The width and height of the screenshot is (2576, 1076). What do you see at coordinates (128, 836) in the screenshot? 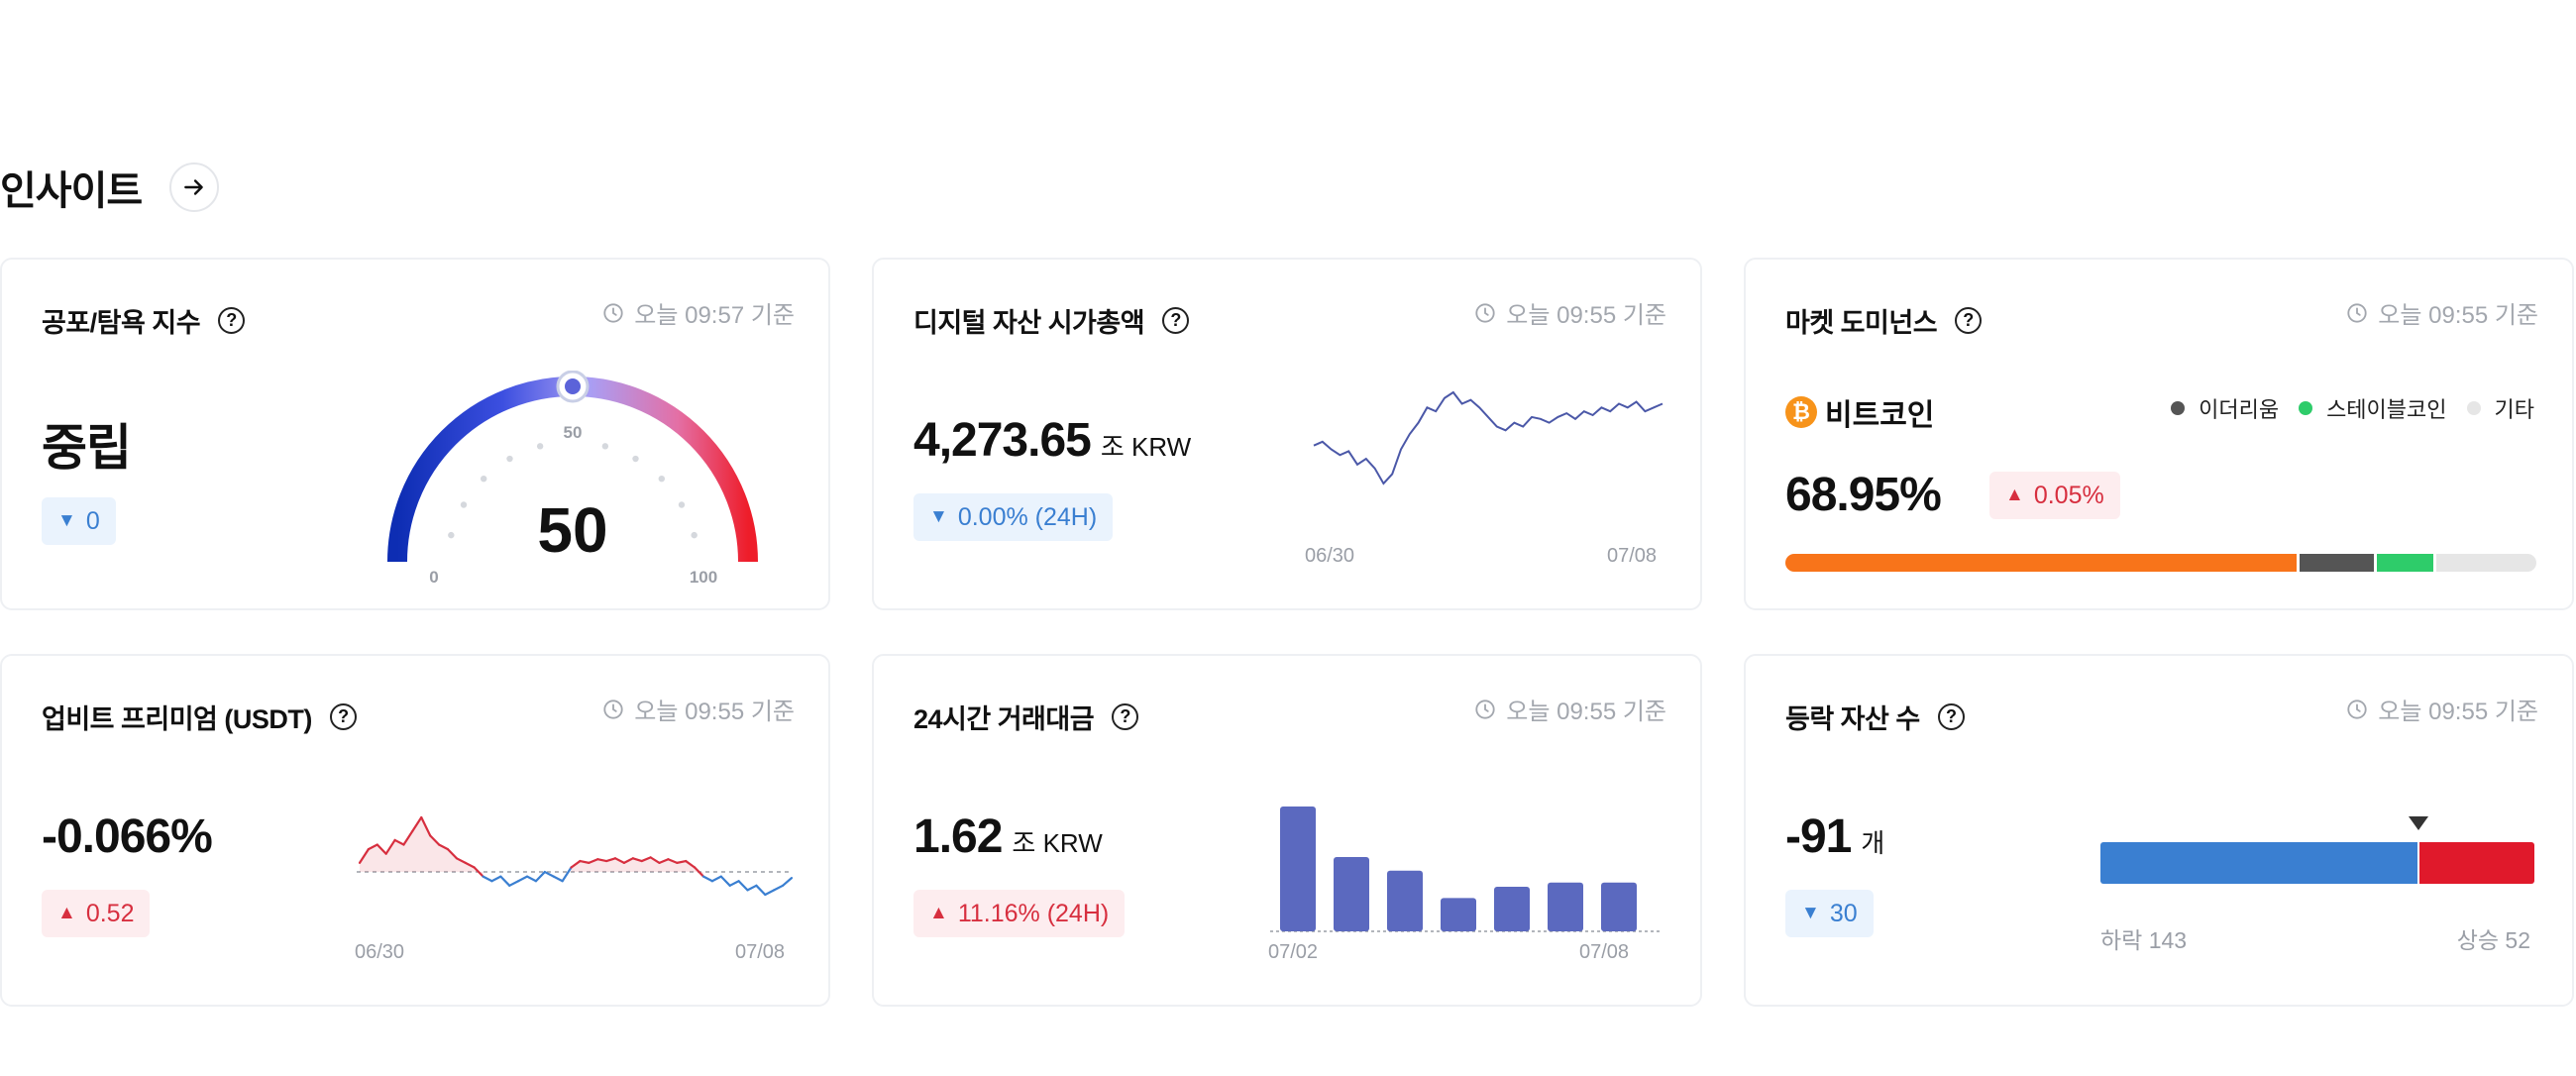
I see `premium-value: -0.066%` at bounding box center [128, 836].